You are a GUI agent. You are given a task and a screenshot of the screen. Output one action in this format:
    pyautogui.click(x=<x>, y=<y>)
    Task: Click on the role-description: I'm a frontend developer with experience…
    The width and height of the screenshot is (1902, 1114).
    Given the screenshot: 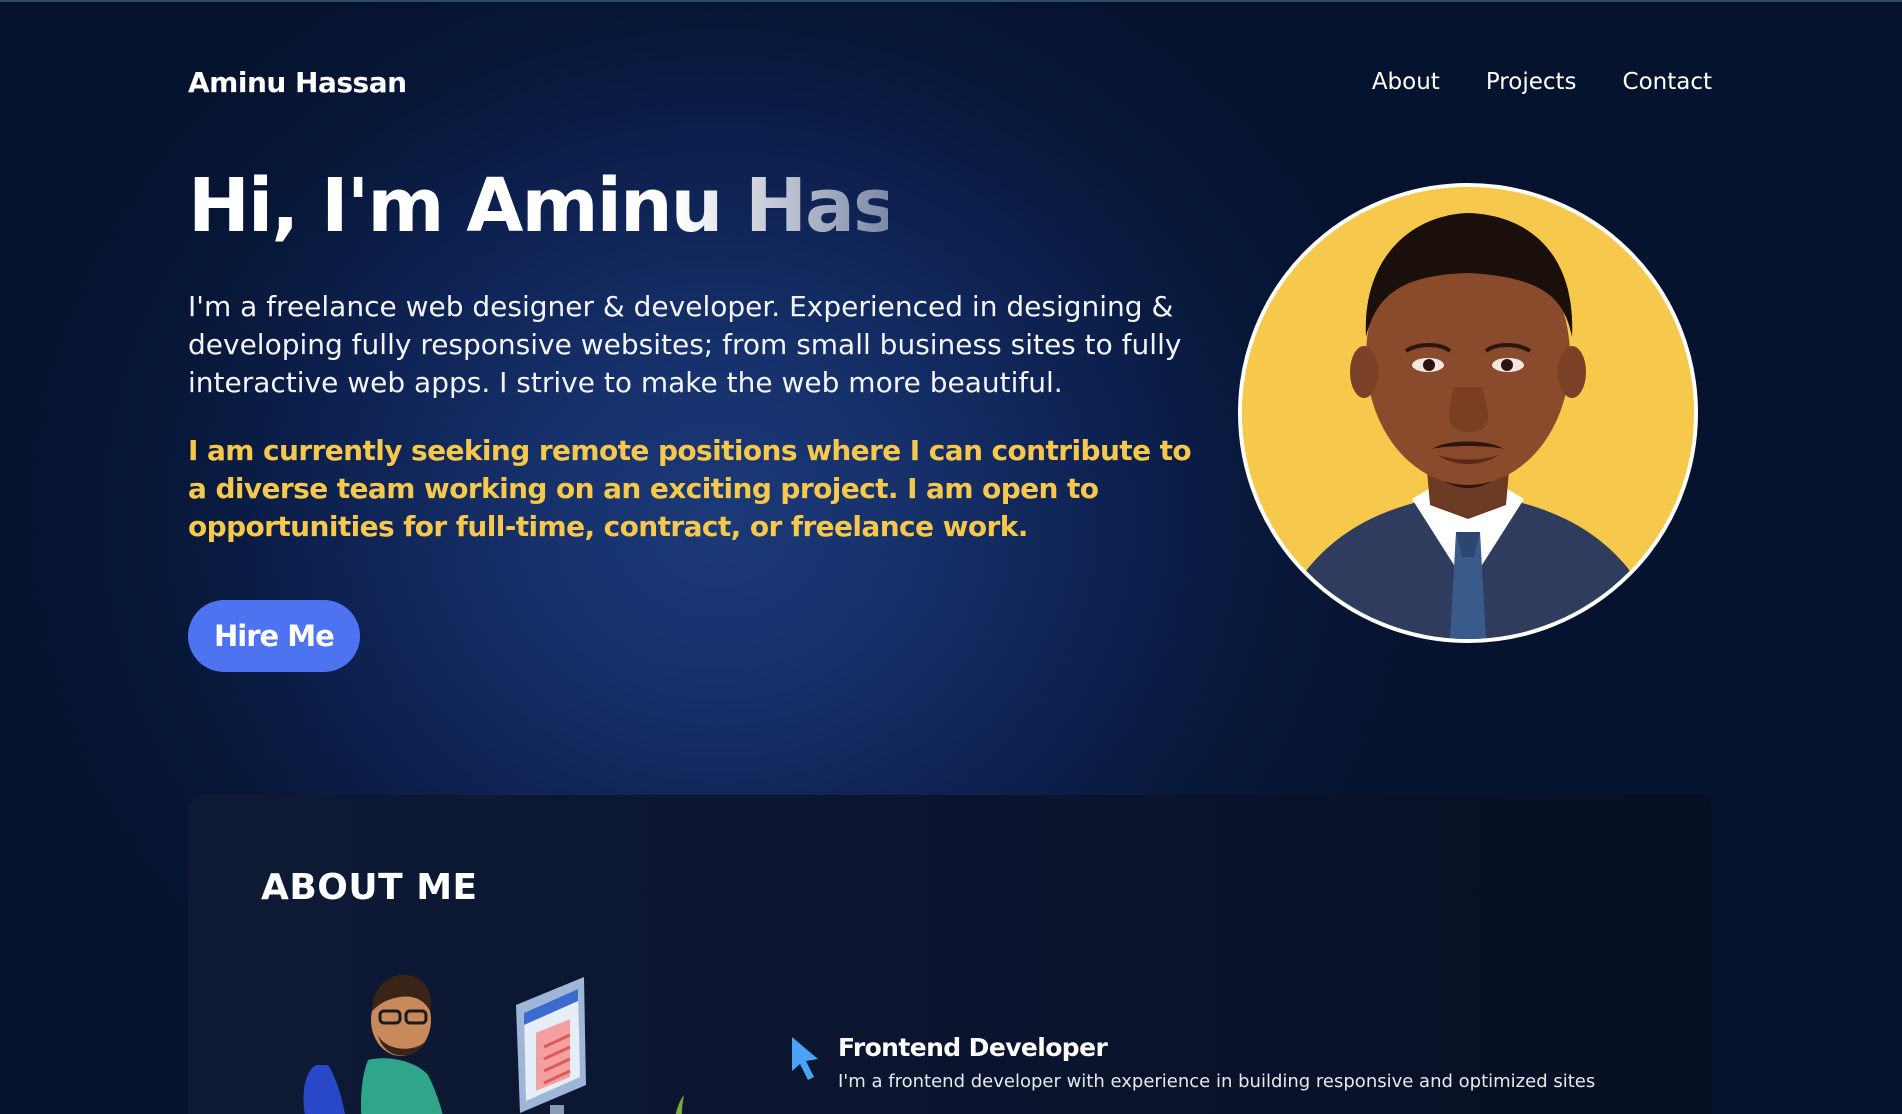 What is the action you would take?
    pyautogui.click(x=1217, y=1081)
    